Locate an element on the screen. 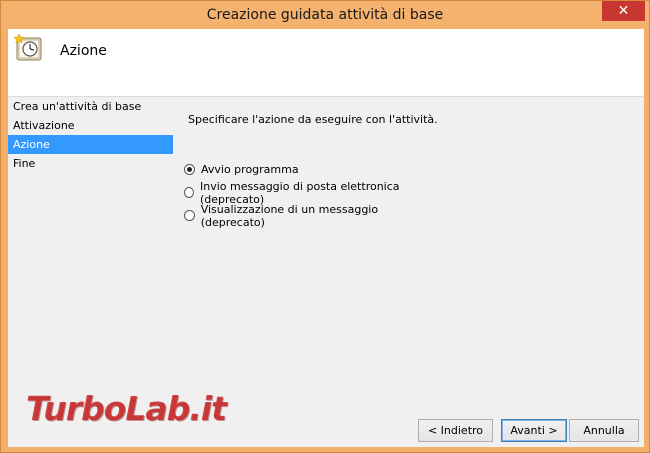 Image resolution: width=650 pixels, height=453 pixels. next-button: Avanti > is located at coordinates (534, 430).